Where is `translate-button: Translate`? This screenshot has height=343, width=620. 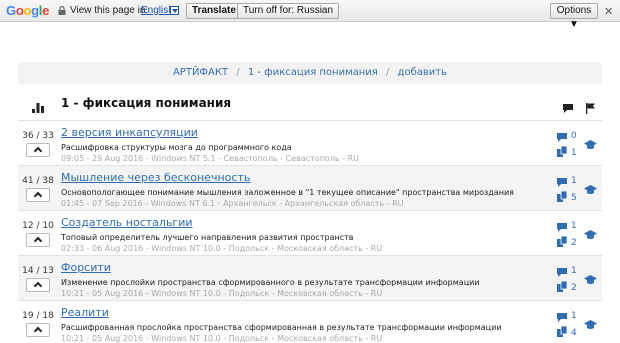
translate-button: Translate is located at coordinates (214, 11).